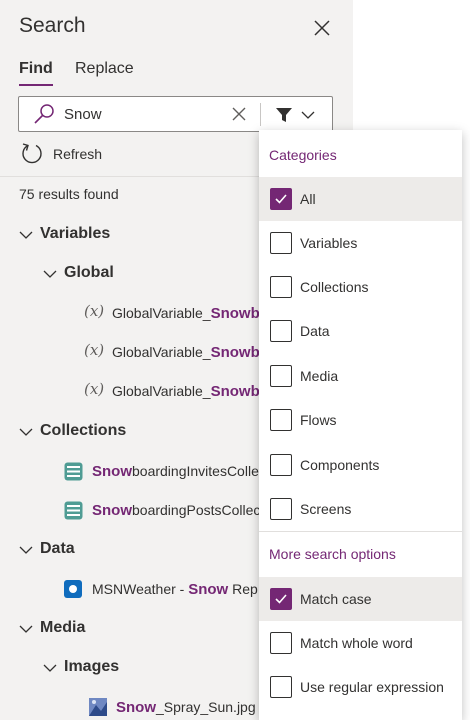  I want to click on search-query: Snow, so click(83, 114).